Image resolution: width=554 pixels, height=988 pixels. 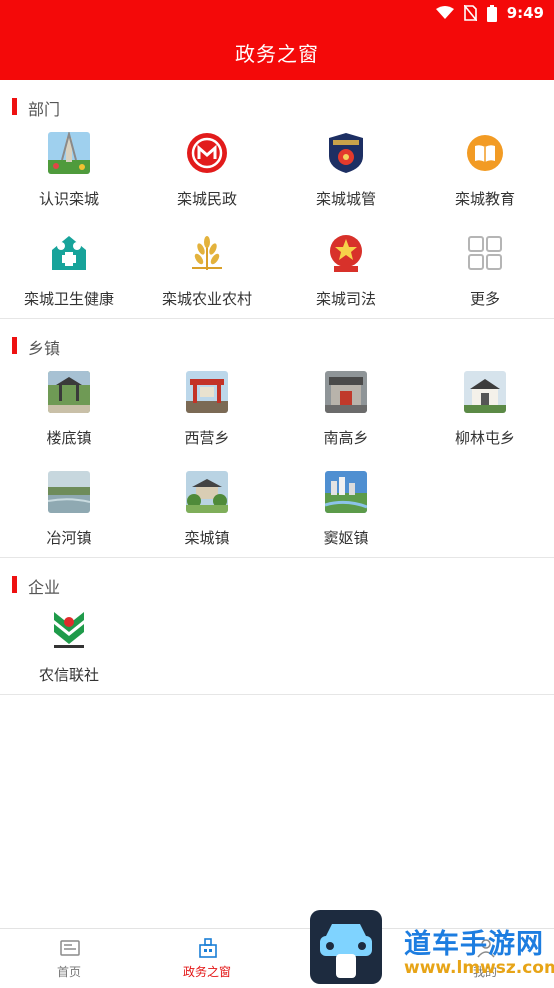 What do you see at coordinates (207, 521) in the screenshot?
I see `grid-item-luancheng-town: 栾城镇` at bounding box center [207, 521].